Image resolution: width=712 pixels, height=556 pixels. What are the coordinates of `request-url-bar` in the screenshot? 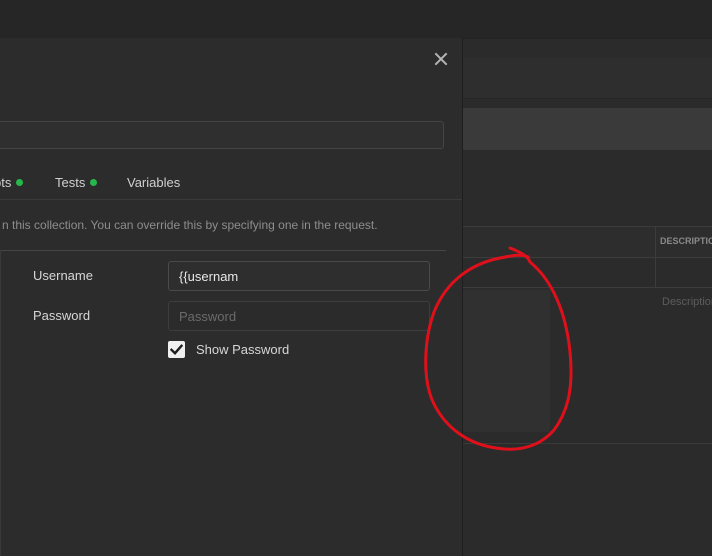 It's located at (587, 129).